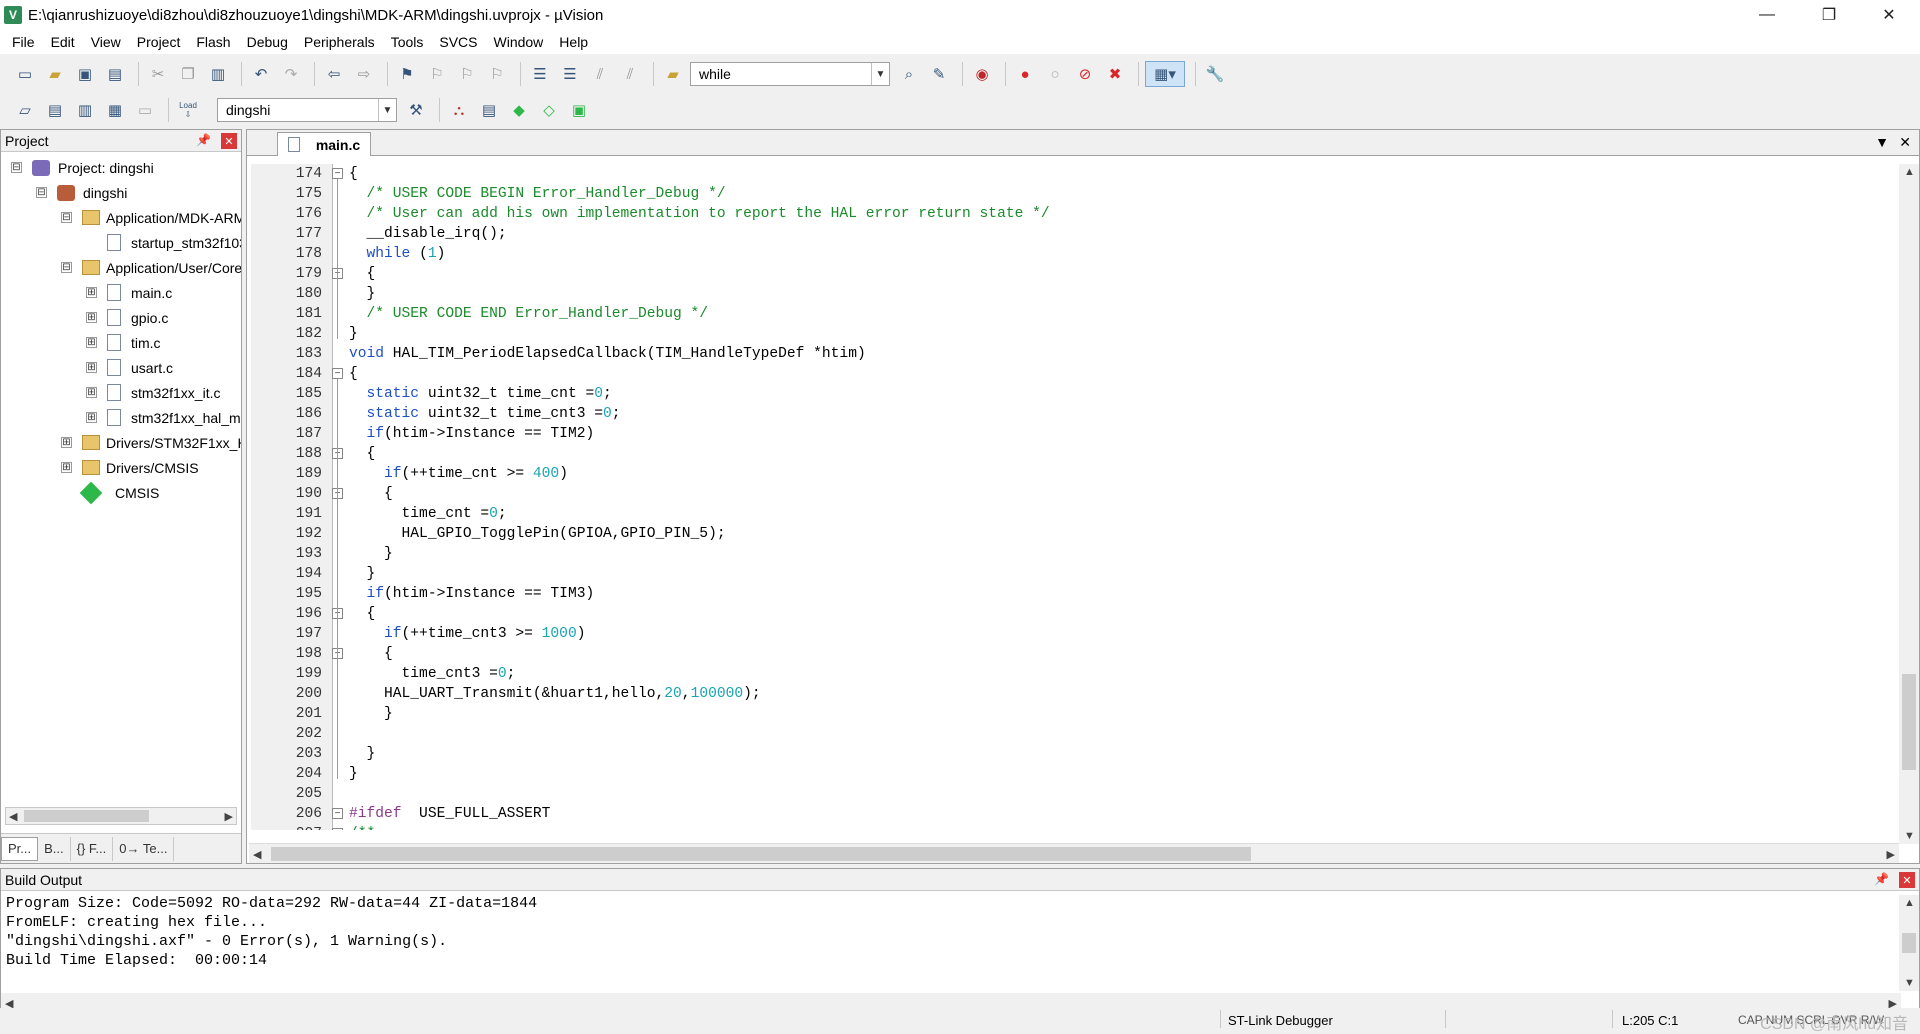 The width and height of the screenshot is (1920, 1034). Describe the element at coordinates (519, 42) in the screenshot. I see `menu-window: Window` at that location.